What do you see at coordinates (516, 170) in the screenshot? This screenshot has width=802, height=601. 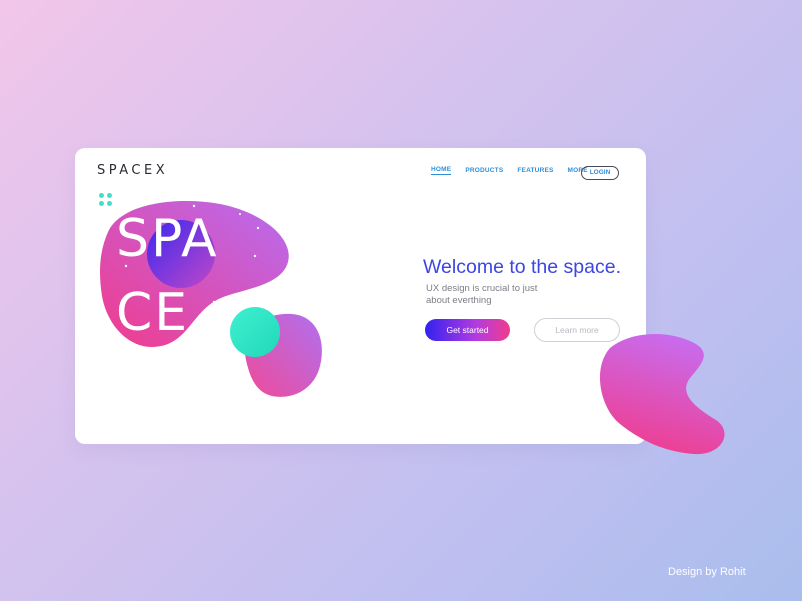 I see `main-nav: HOME PRODUCTS FEATURES MORE` at bounding box center [516, 170].